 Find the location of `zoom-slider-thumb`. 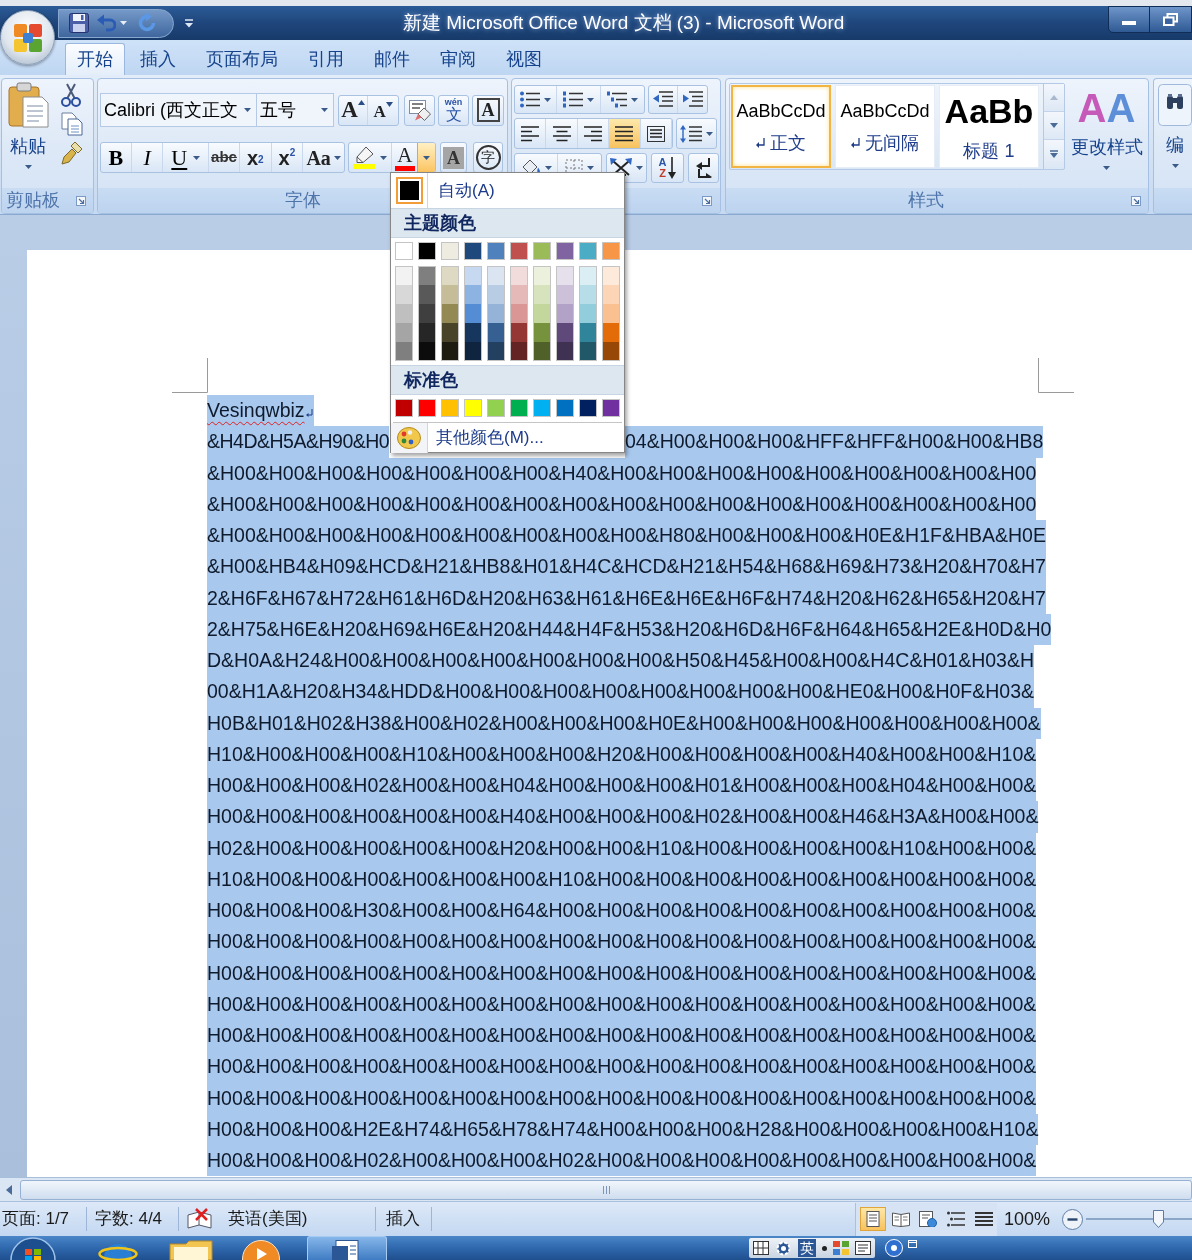

zoom-slider-thumb is located at coordinates (1158, 1219).